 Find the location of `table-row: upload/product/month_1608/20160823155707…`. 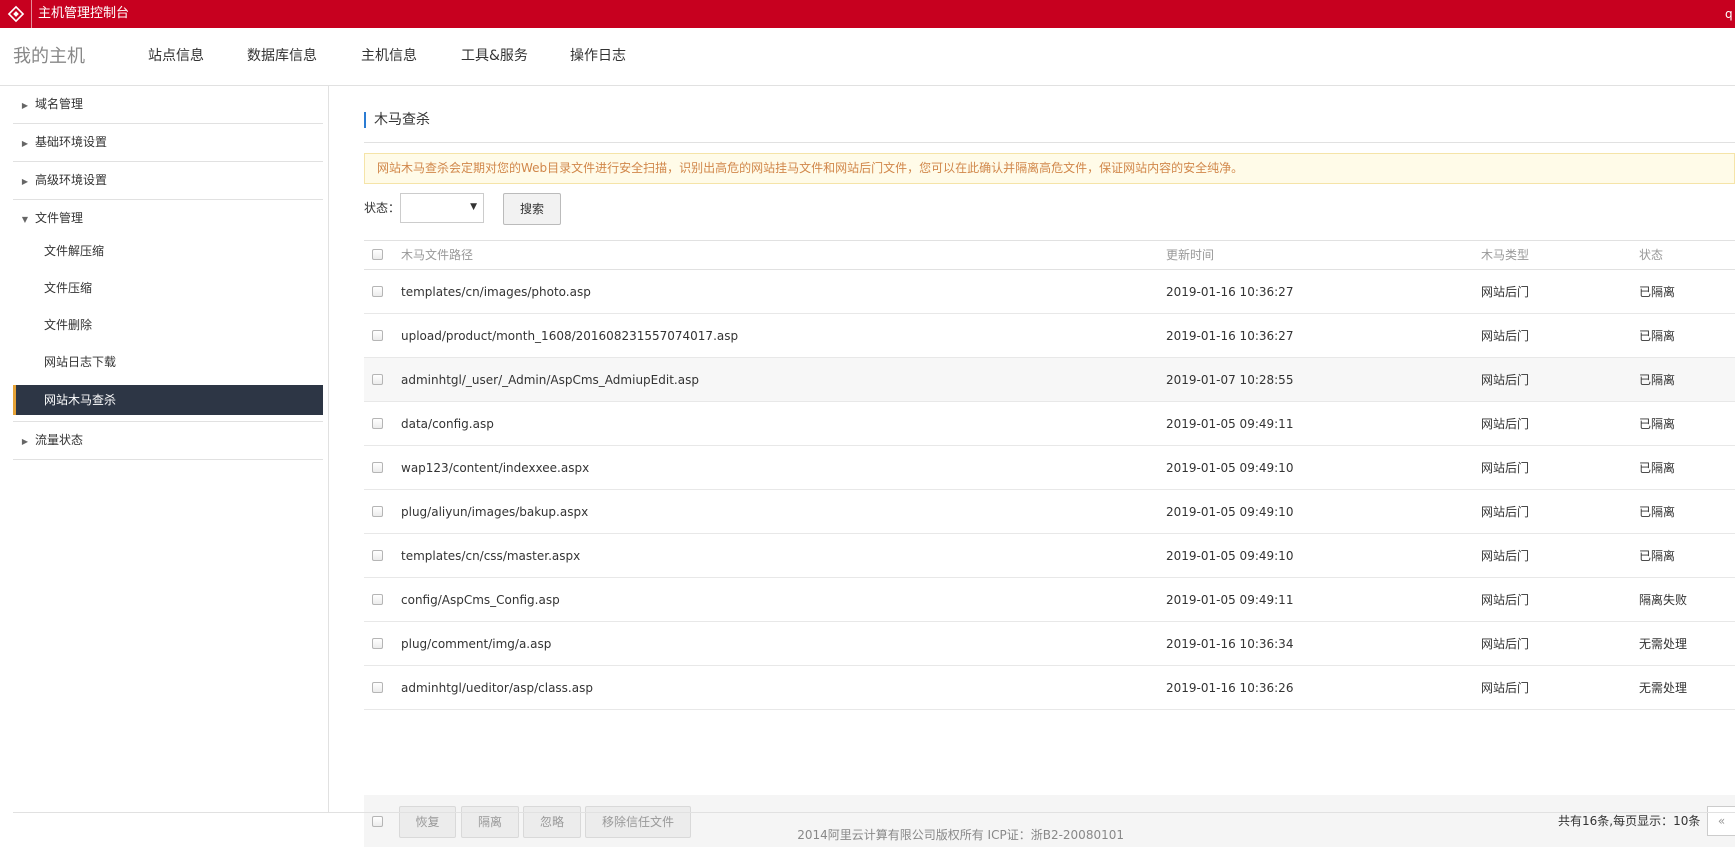

table-row: upload/product/month_1608/20160823155707… is located at coordinates (1049, 336).